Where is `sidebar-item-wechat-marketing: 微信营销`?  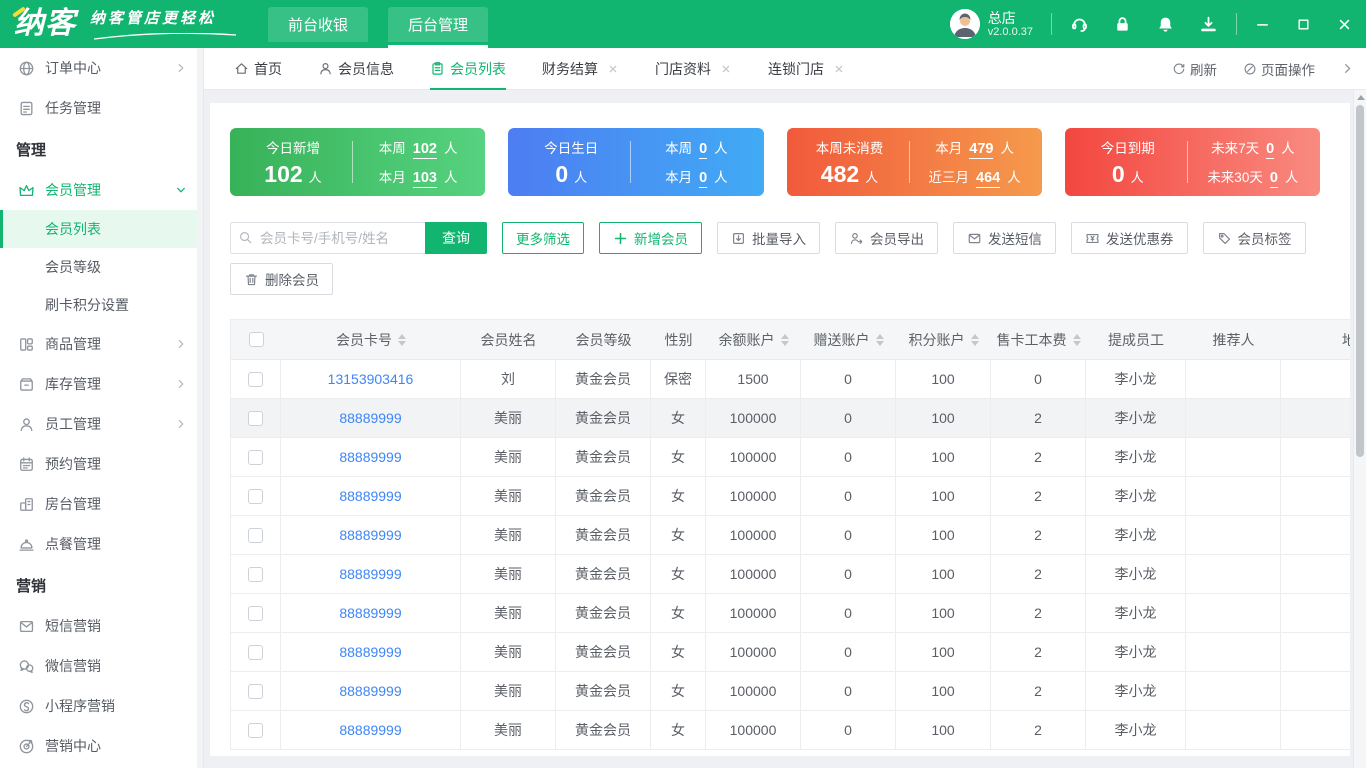
sidebar-item-wechat-marketing: 微信营销 is located at coordinates (101, 666).